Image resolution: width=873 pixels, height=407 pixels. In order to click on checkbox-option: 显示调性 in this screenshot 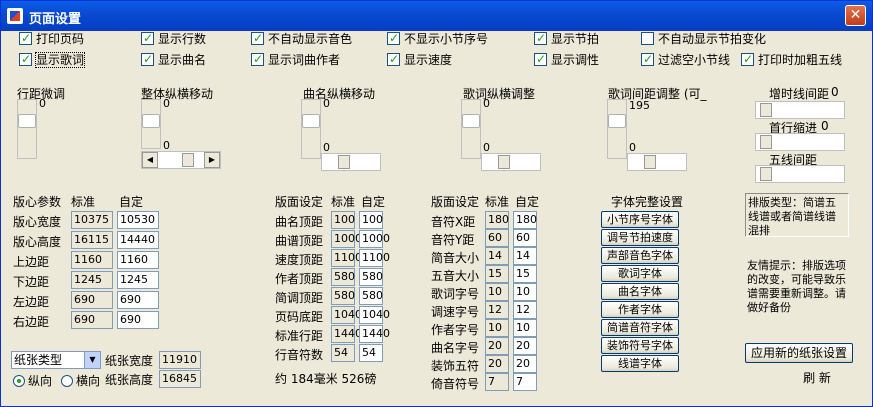, I will do `click(566, 59)`.